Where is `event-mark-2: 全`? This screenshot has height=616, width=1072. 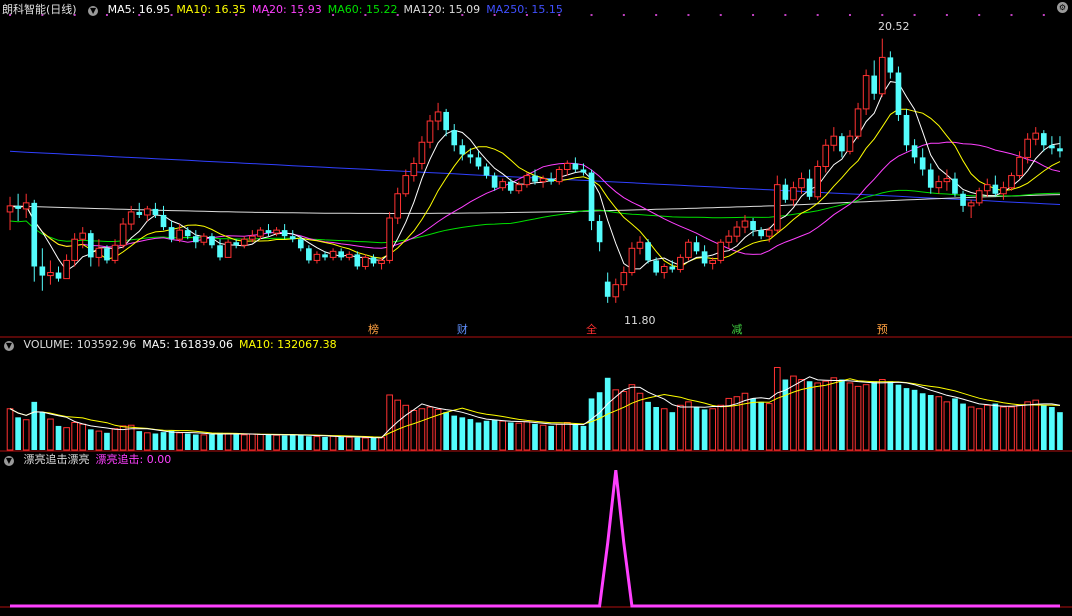
event-mark-2: 全 is located at coordinates (592, 330).